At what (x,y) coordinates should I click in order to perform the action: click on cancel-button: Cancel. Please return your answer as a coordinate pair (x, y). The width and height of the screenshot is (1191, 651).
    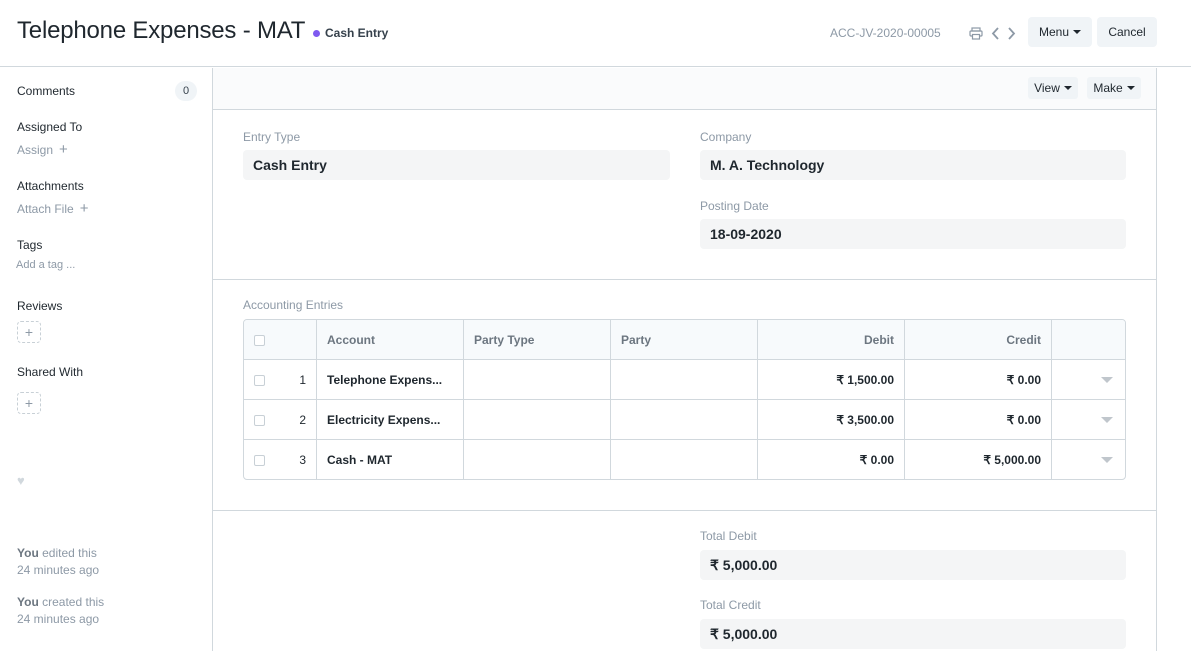
    Looking at the image, I should click on (1127, 32).